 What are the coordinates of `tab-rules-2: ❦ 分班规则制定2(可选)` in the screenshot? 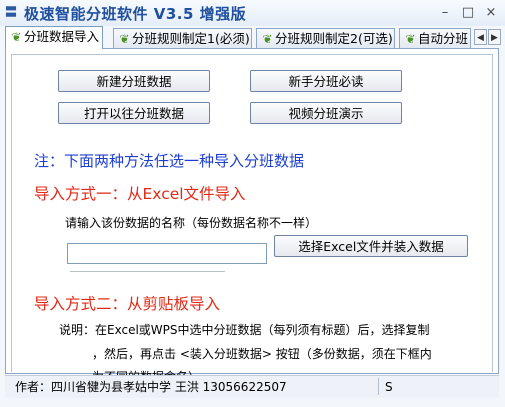 It's located at (325, 38).